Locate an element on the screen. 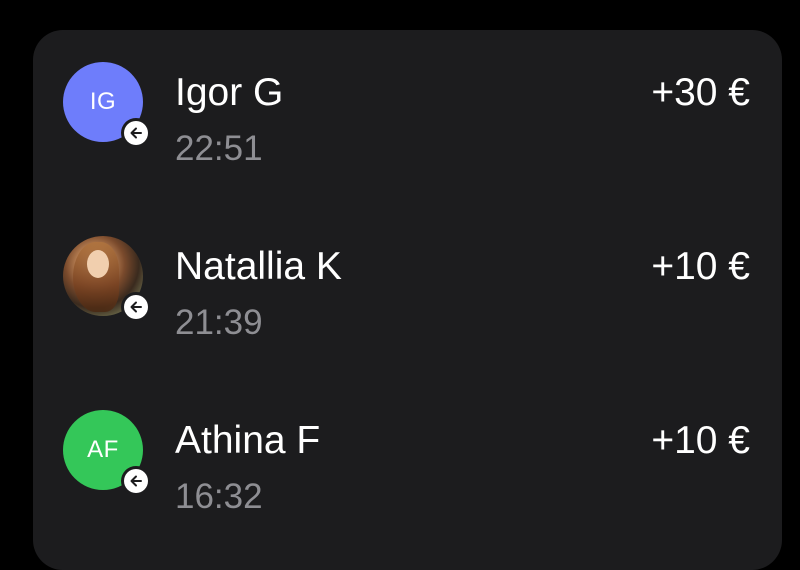  avatar is located at coordinates (107, 279).